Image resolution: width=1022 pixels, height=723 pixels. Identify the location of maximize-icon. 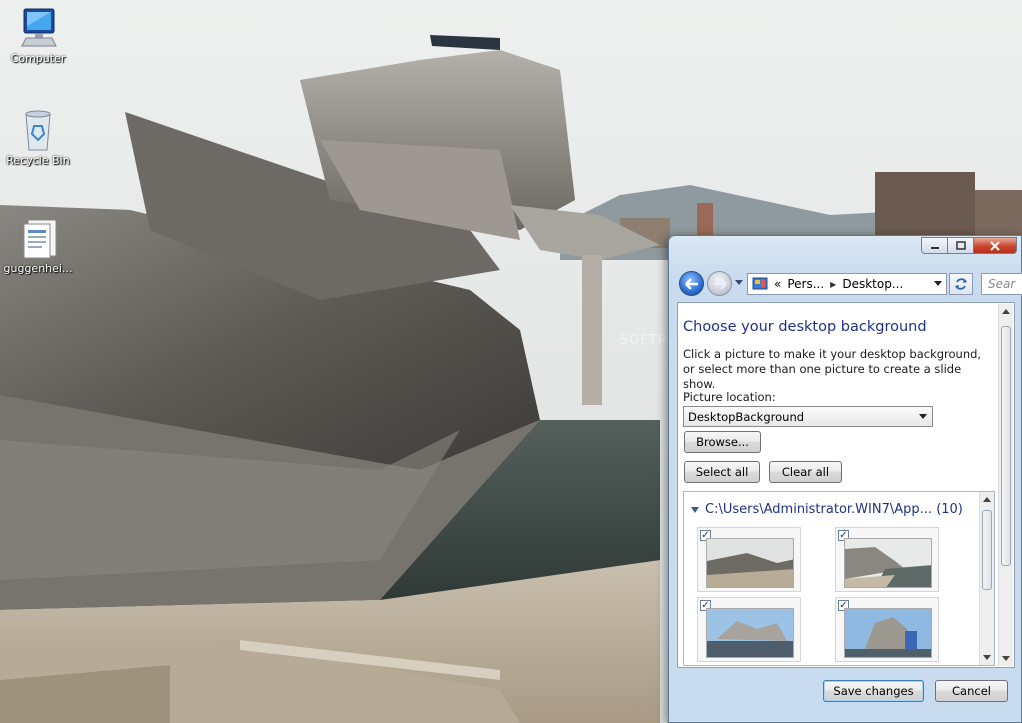
(960, 245).